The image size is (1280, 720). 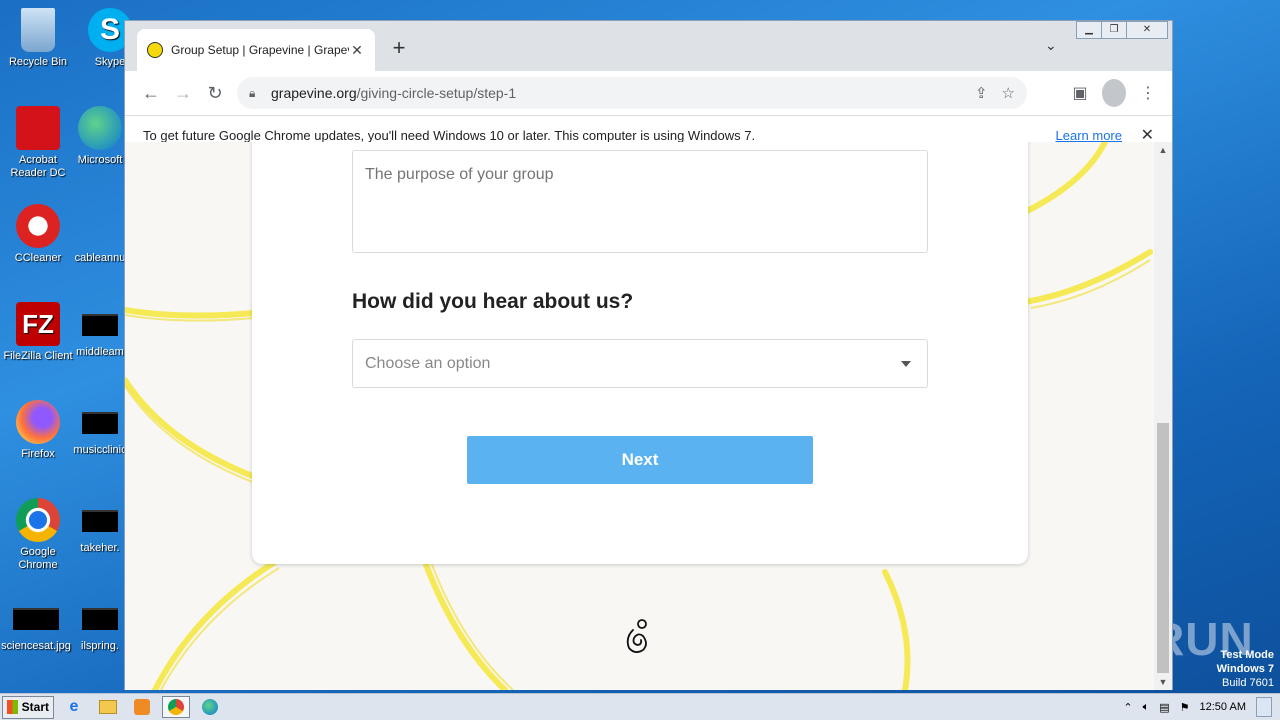 What do you see at coordinates (1164, 707) in the screenshot?
I see `network-icon: ▤` at bounding box center [1164, 707].